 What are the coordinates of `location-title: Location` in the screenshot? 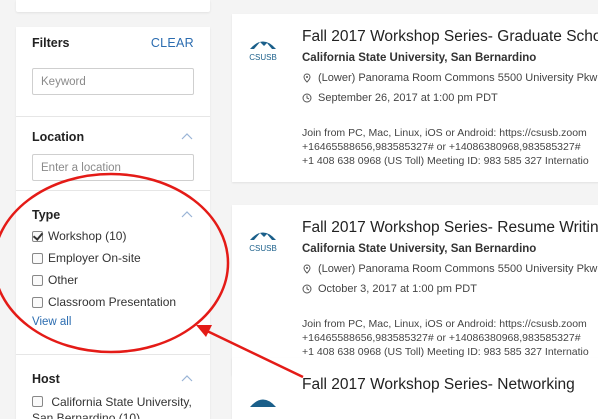 It's located at (58, 137).